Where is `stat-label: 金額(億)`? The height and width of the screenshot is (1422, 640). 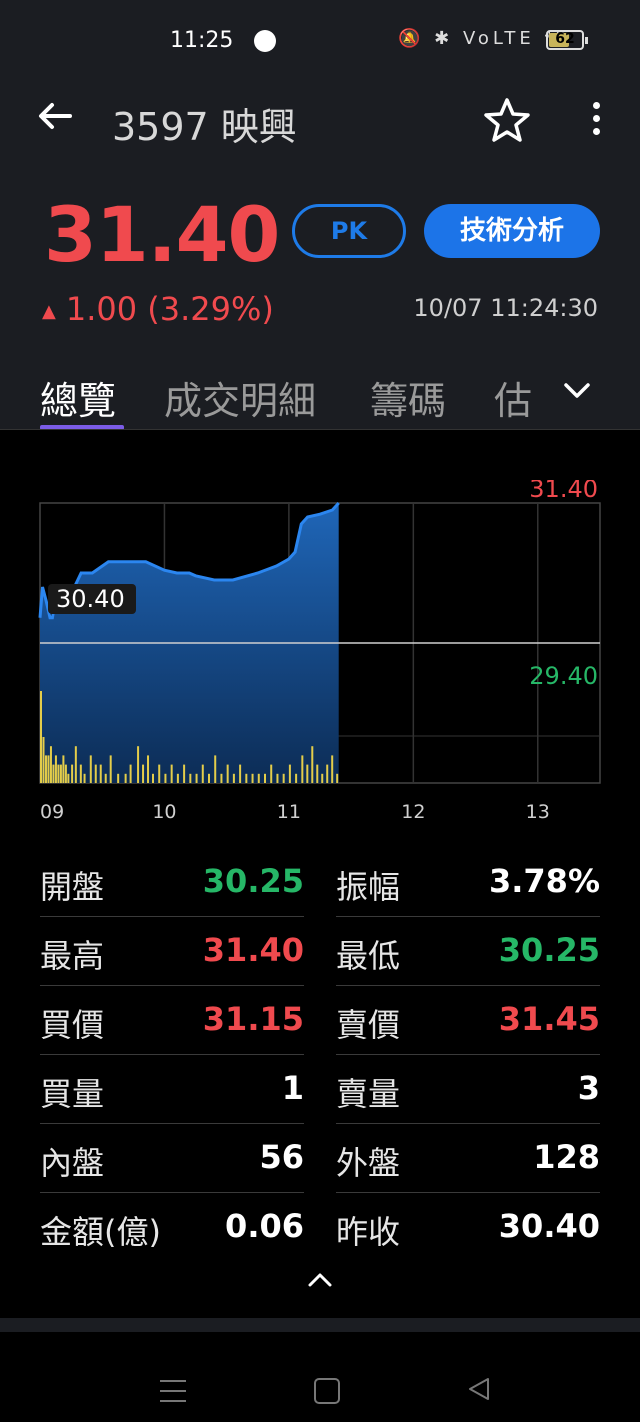 stat-label: 金額(億) is located at coordinates (100, 1232).